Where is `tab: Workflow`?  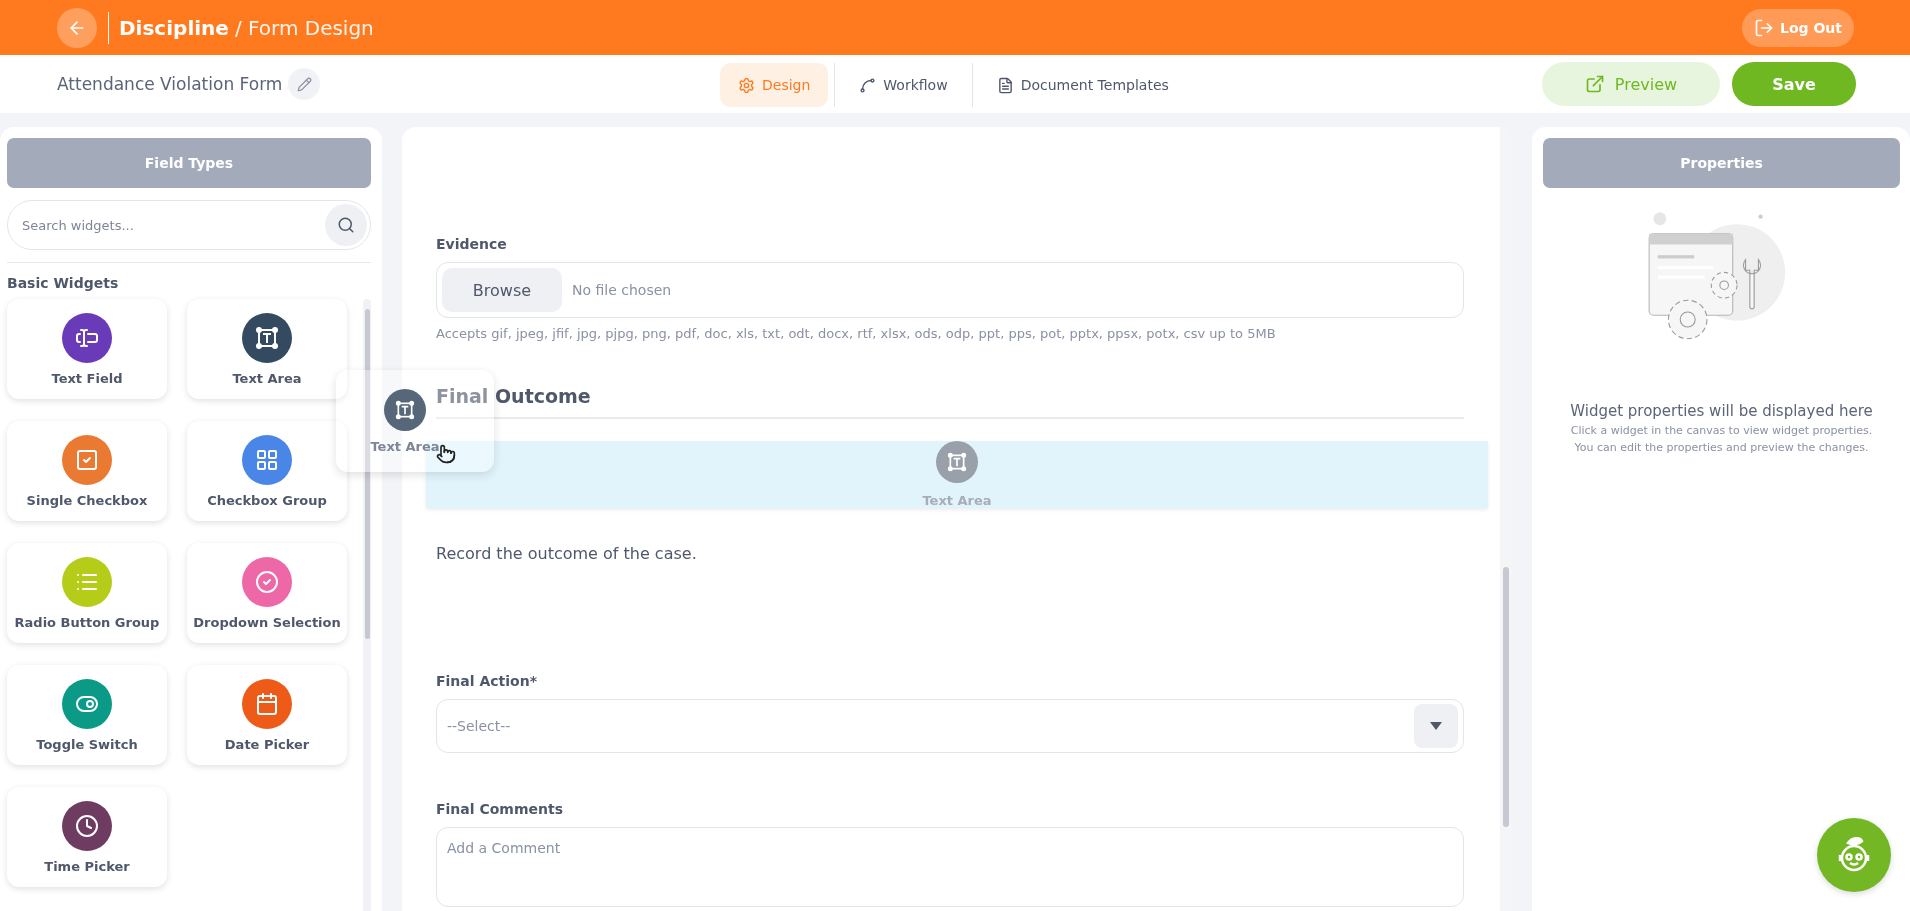 tab: Workflow is located at coordinates (903, 85).